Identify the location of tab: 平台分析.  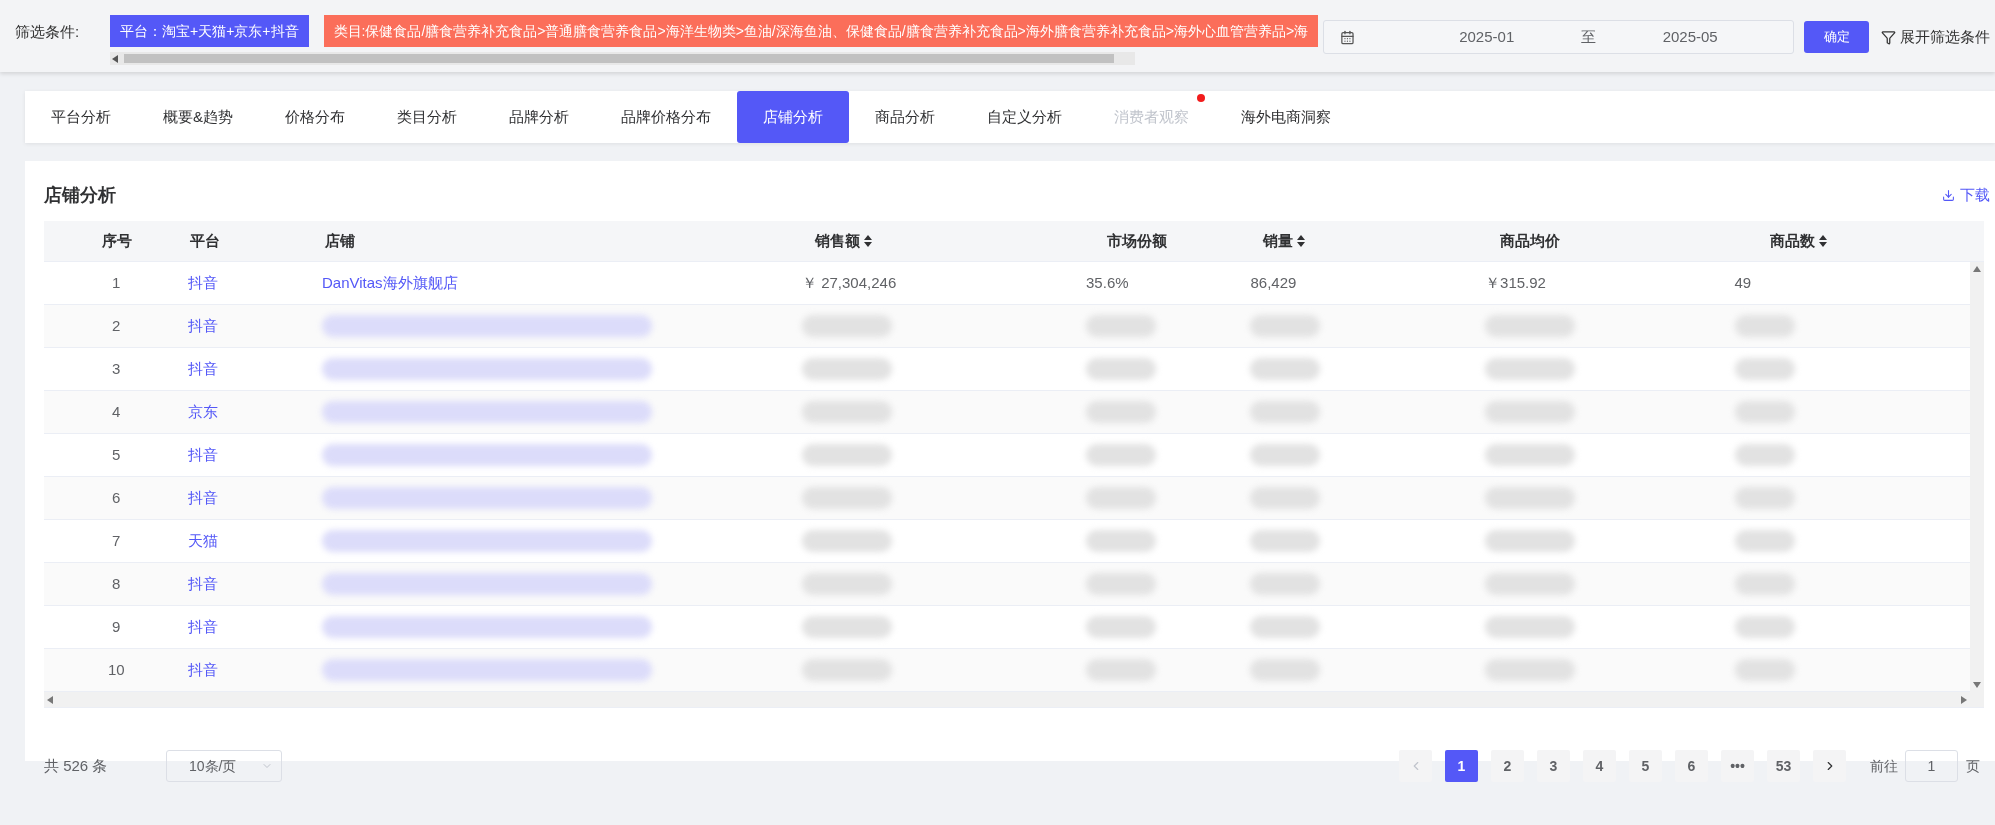
(81, 117).